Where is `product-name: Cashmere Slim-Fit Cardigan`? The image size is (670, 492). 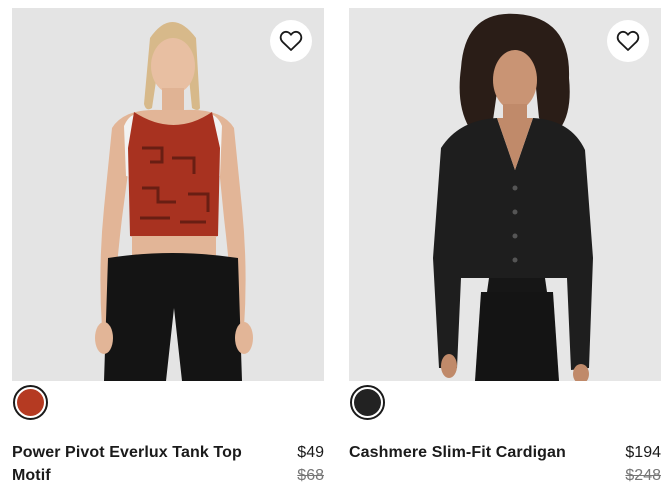
product-name: Cashmere Slim-Fit Cardigan is located at coordinates (457, 464).